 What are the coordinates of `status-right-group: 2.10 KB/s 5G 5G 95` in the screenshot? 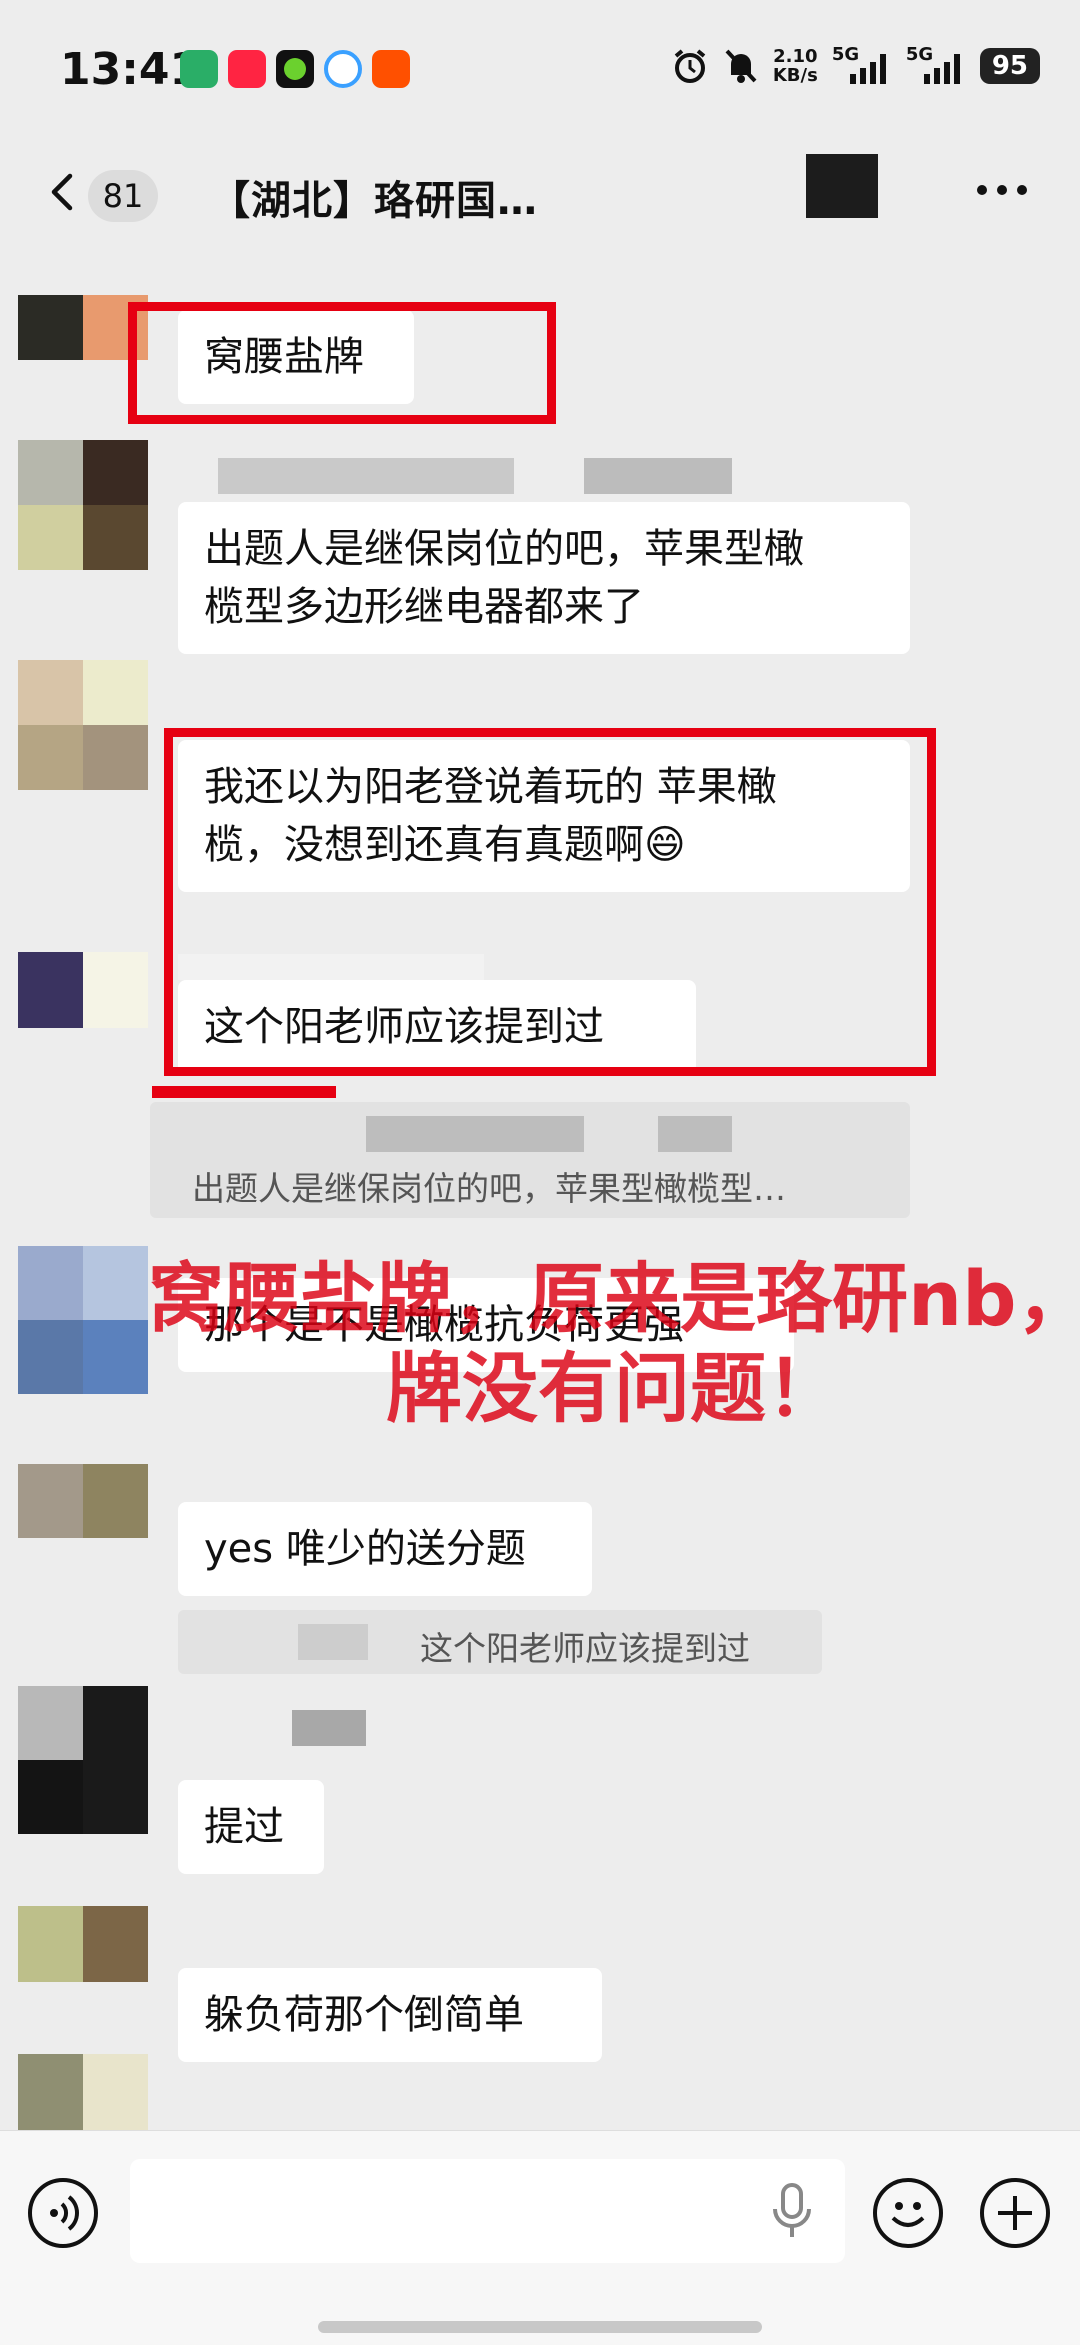 It's located at (855, 65).